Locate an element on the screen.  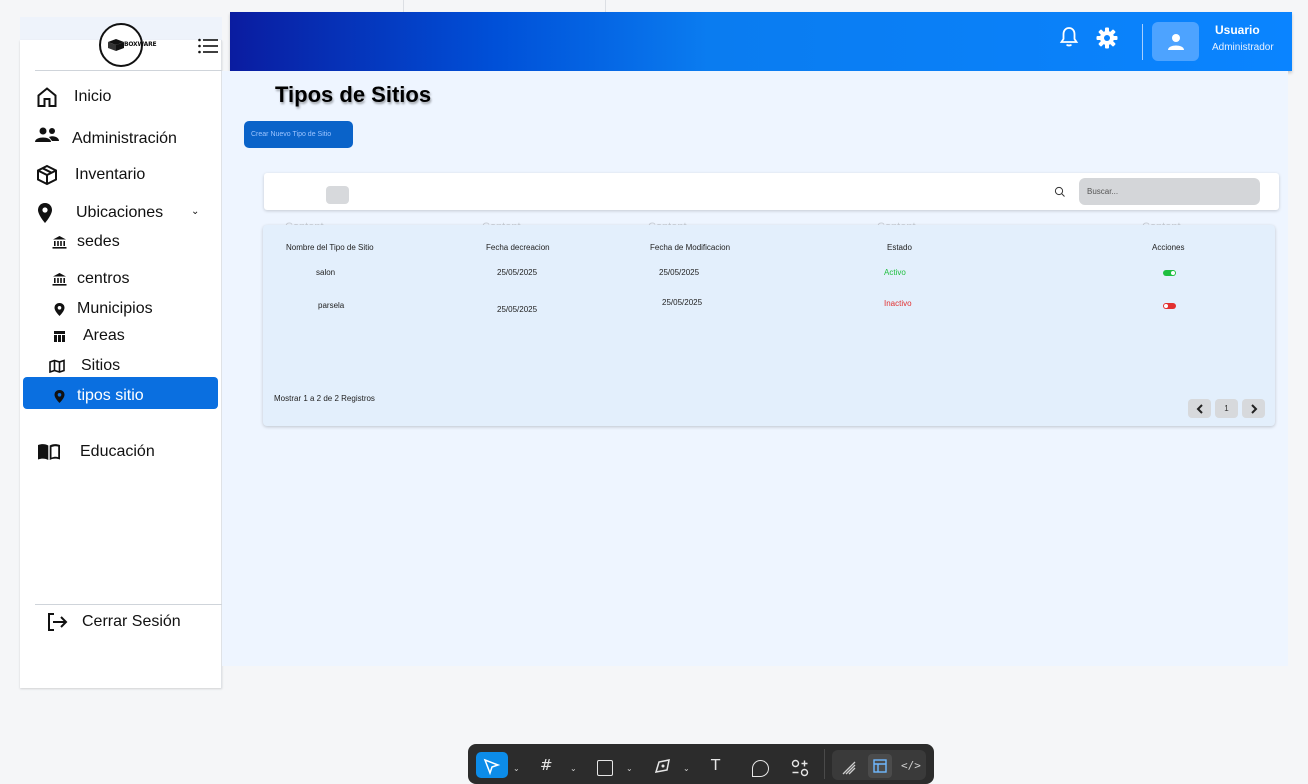
sidebar-item-label: Inventario is located at coordinates (110, 174).